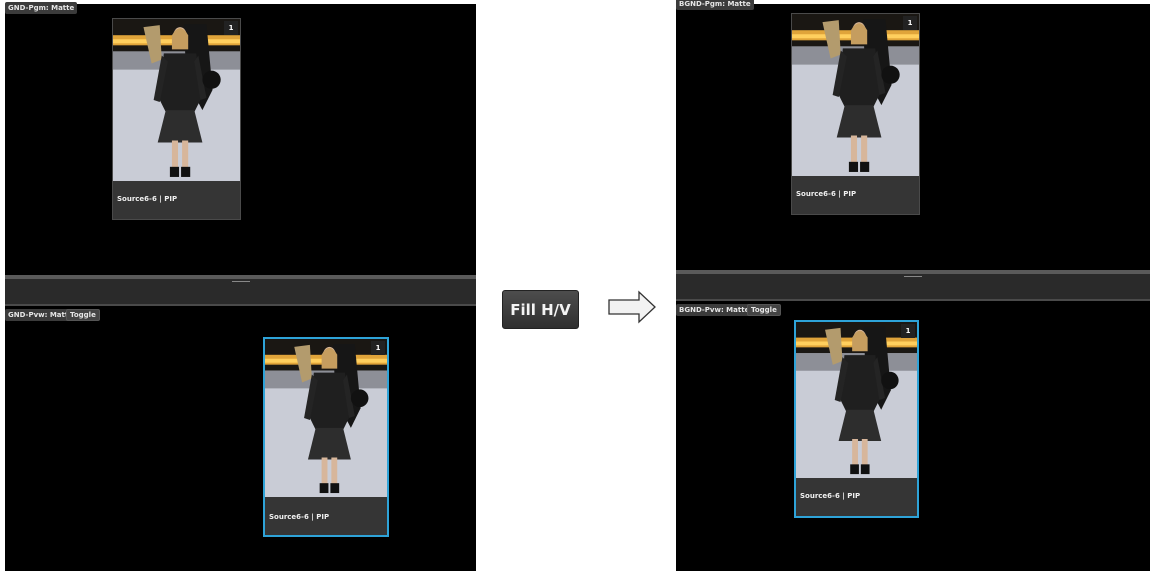 Image resolution: width=1150 pixels, height=571 pixels. Describe the element at coordinates (715, 5) in the screenshot. I see `pgm-background-tag: BGND-Pgm: Matte` at that location.